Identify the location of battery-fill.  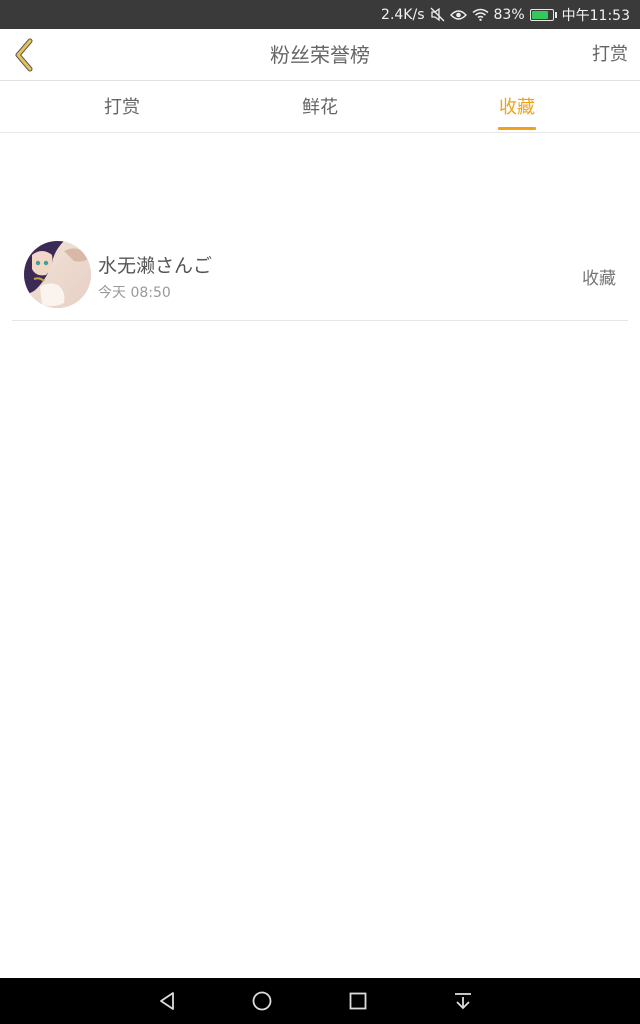
(540, 14).